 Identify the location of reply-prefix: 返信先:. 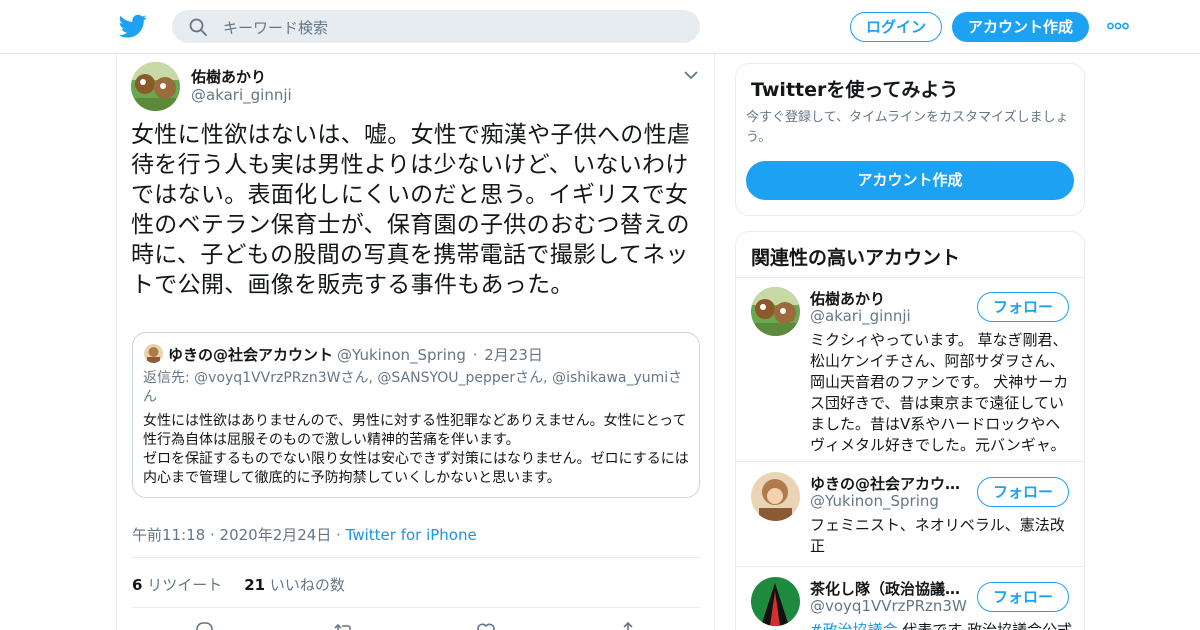
(169, 378).